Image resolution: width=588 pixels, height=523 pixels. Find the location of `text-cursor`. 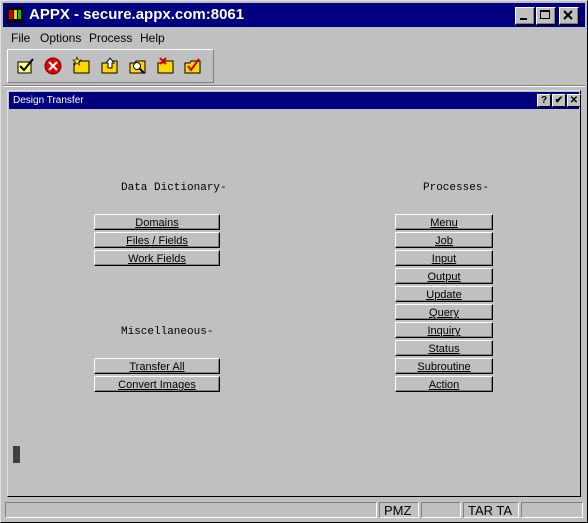

text-cursor is located at coordinates (16, 454).